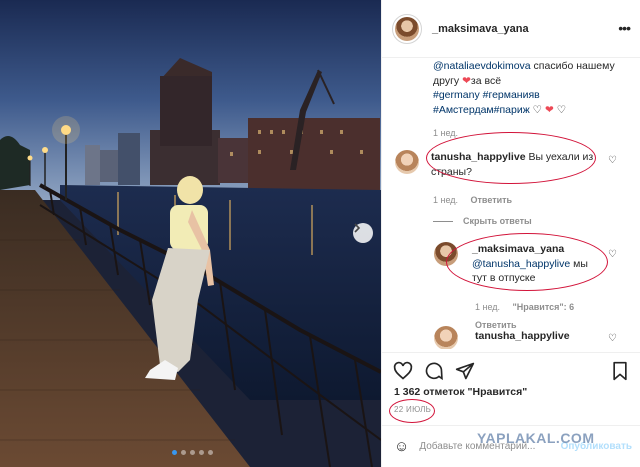 This screenshot has width=640, height=467. What do you see at coordinates (465, 371) in the screenshot?
I see `share-paper-plane-icon` at bounding box center [465, 371].